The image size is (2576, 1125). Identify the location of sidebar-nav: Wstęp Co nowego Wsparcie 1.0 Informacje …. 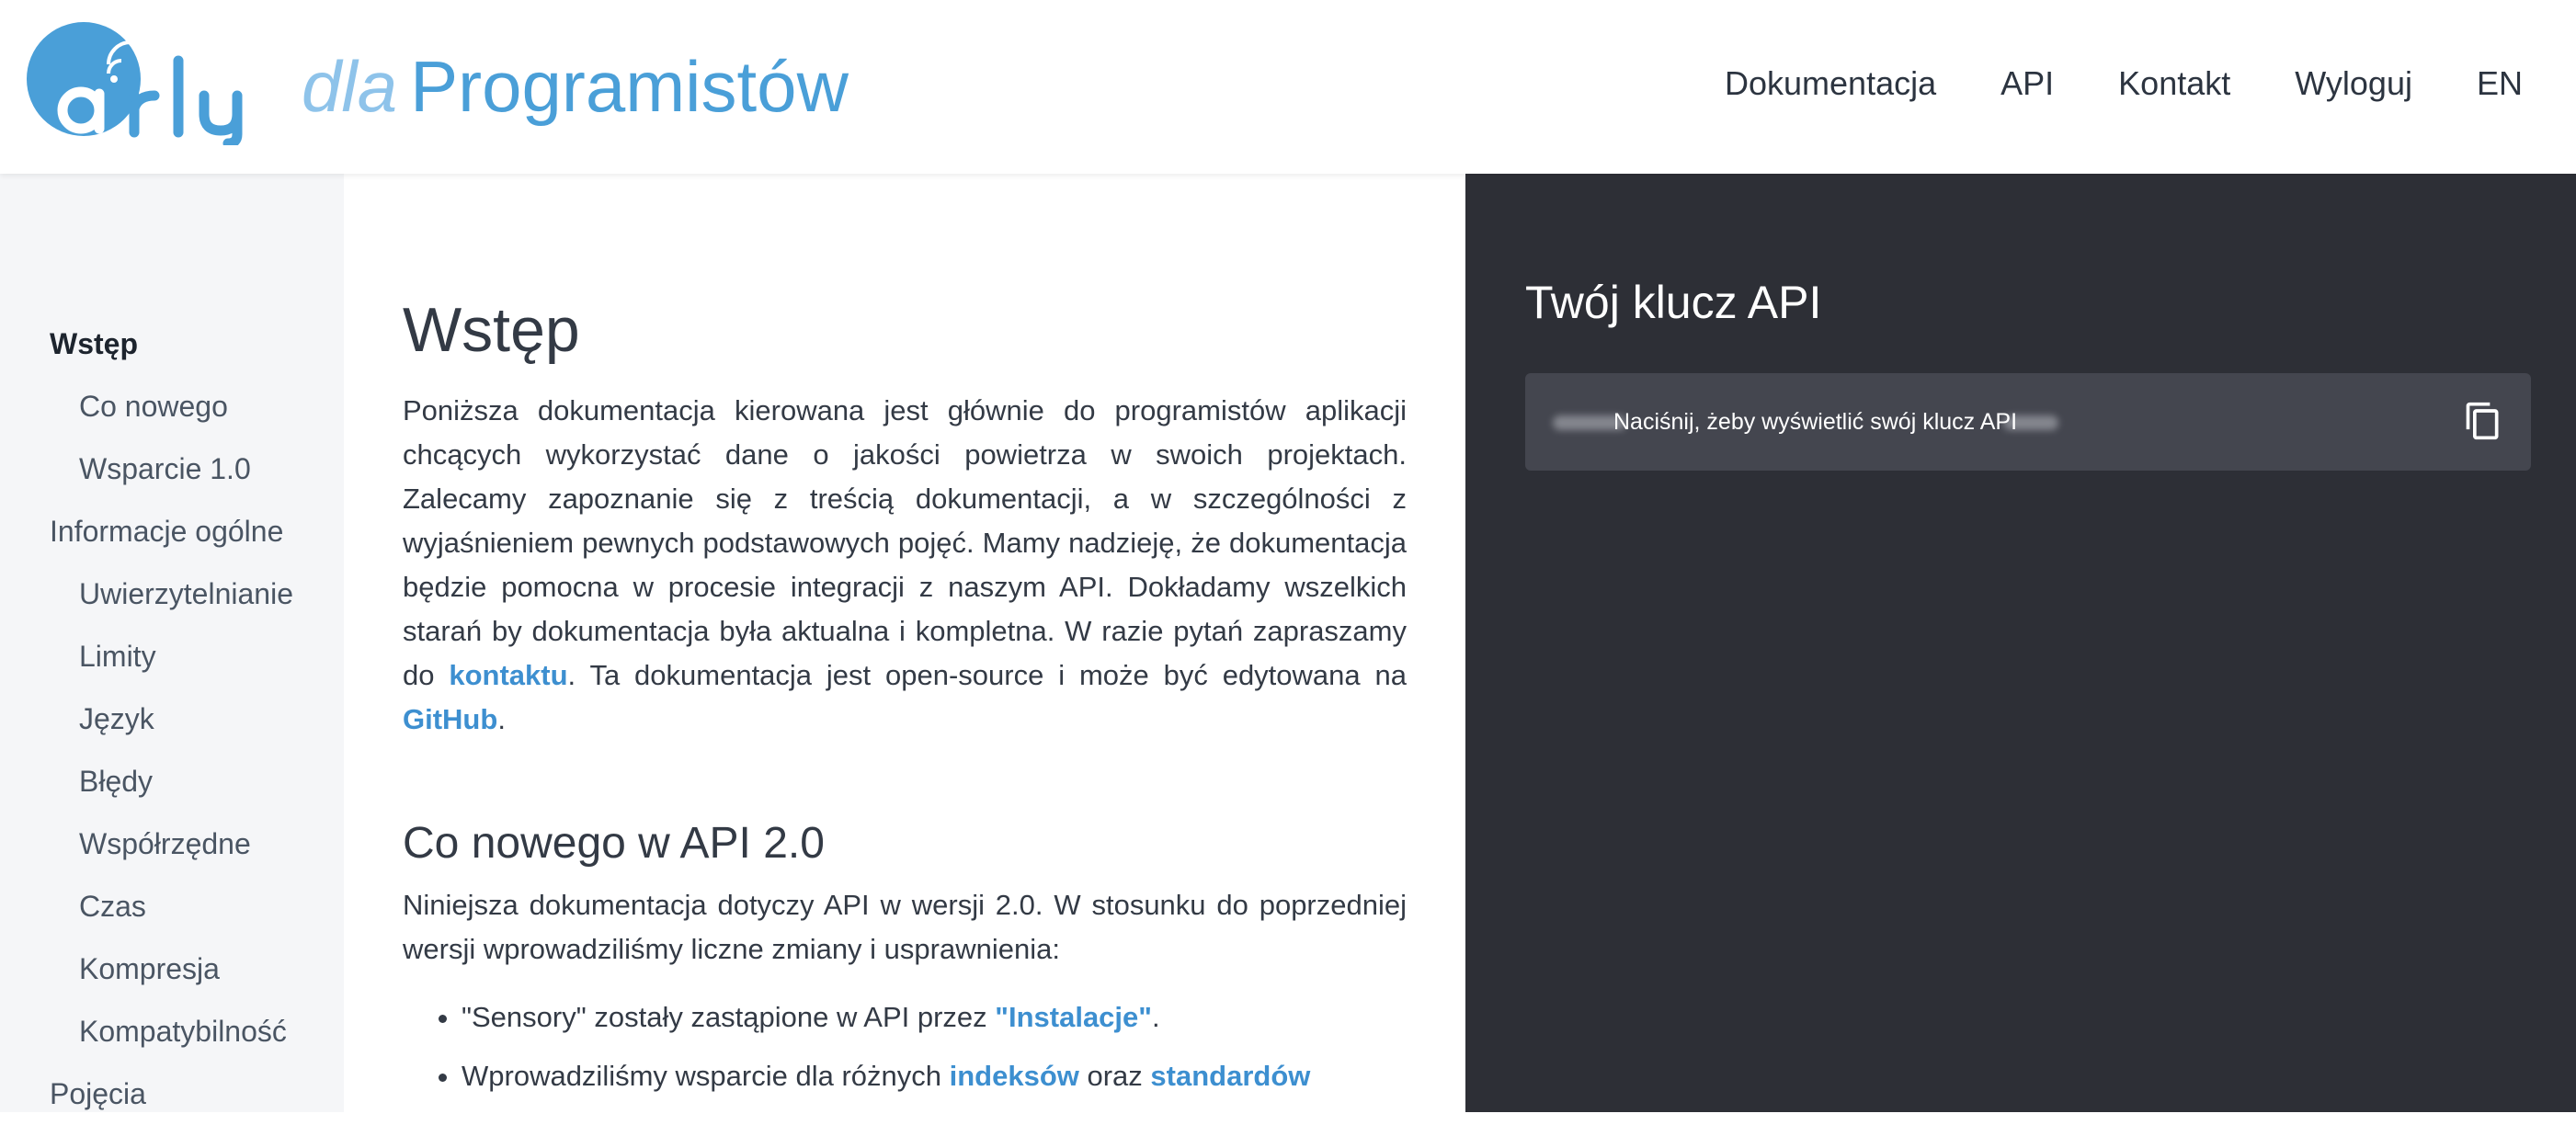
(171, 718).